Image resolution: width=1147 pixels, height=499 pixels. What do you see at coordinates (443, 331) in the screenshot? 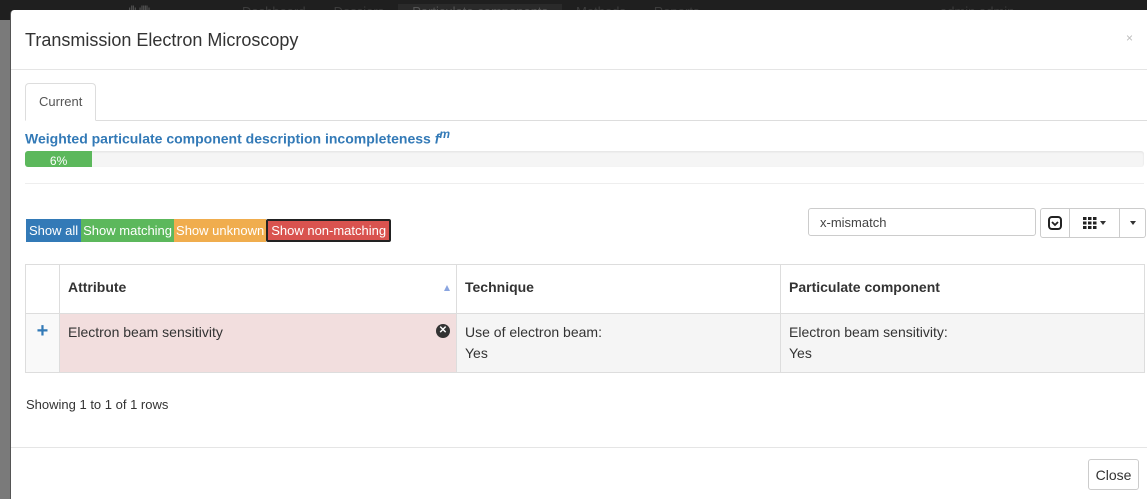
I see `remove-circle-icon: ✕` at bounding box center [443, 331].